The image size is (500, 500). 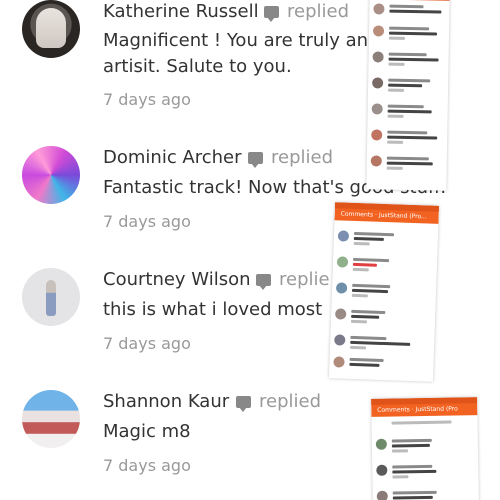 I want to click on overlay-header, so click(x=409, y=0).